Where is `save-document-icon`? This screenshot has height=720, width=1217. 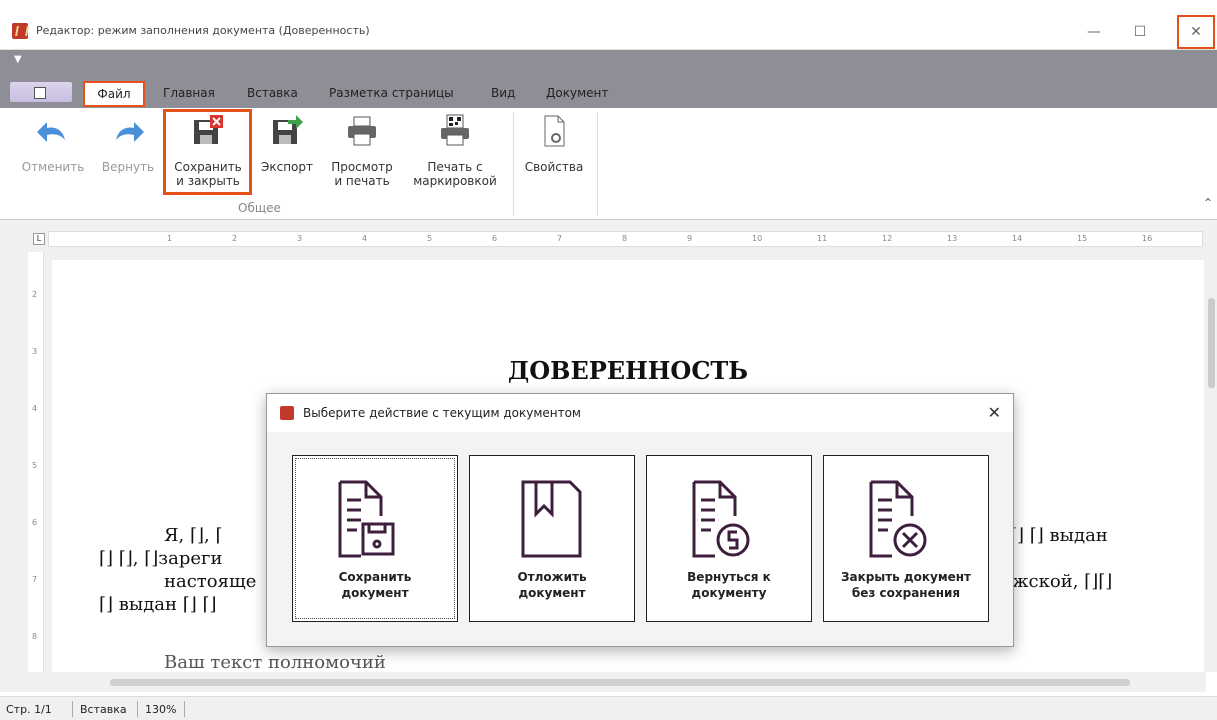
save-document-icon is located at coordinates (366, 519).